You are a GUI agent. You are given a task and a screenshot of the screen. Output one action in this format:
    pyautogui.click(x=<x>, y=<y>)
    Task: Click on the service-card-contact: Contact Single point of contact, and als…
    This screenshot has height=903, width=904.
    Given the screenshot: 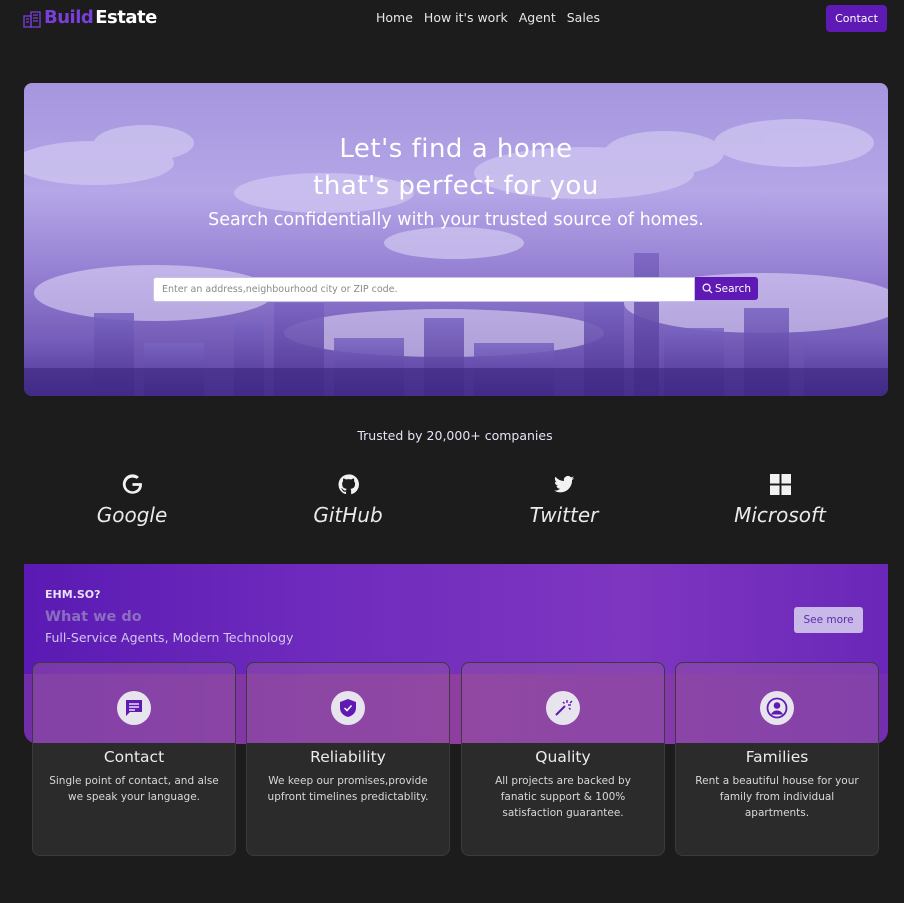 What is the action you would take?
    pyautogui.click(x=134, y=759)
    